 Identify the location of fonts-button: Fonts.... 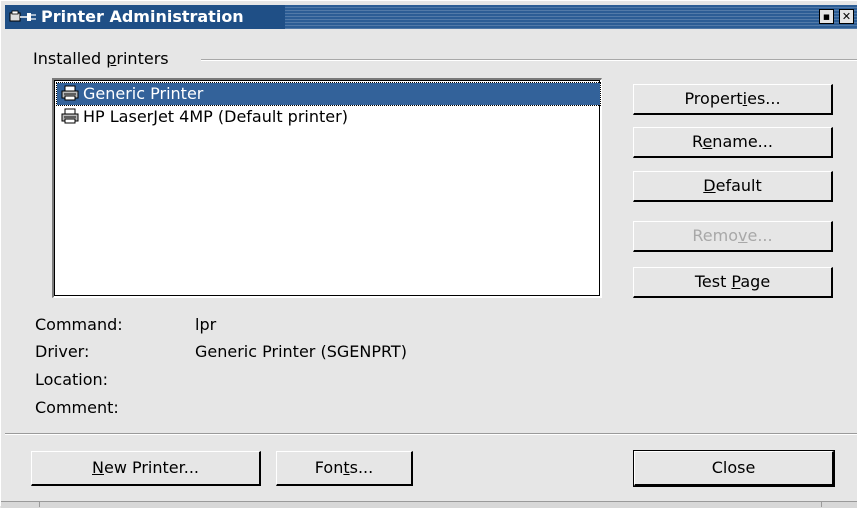
(344, 468).